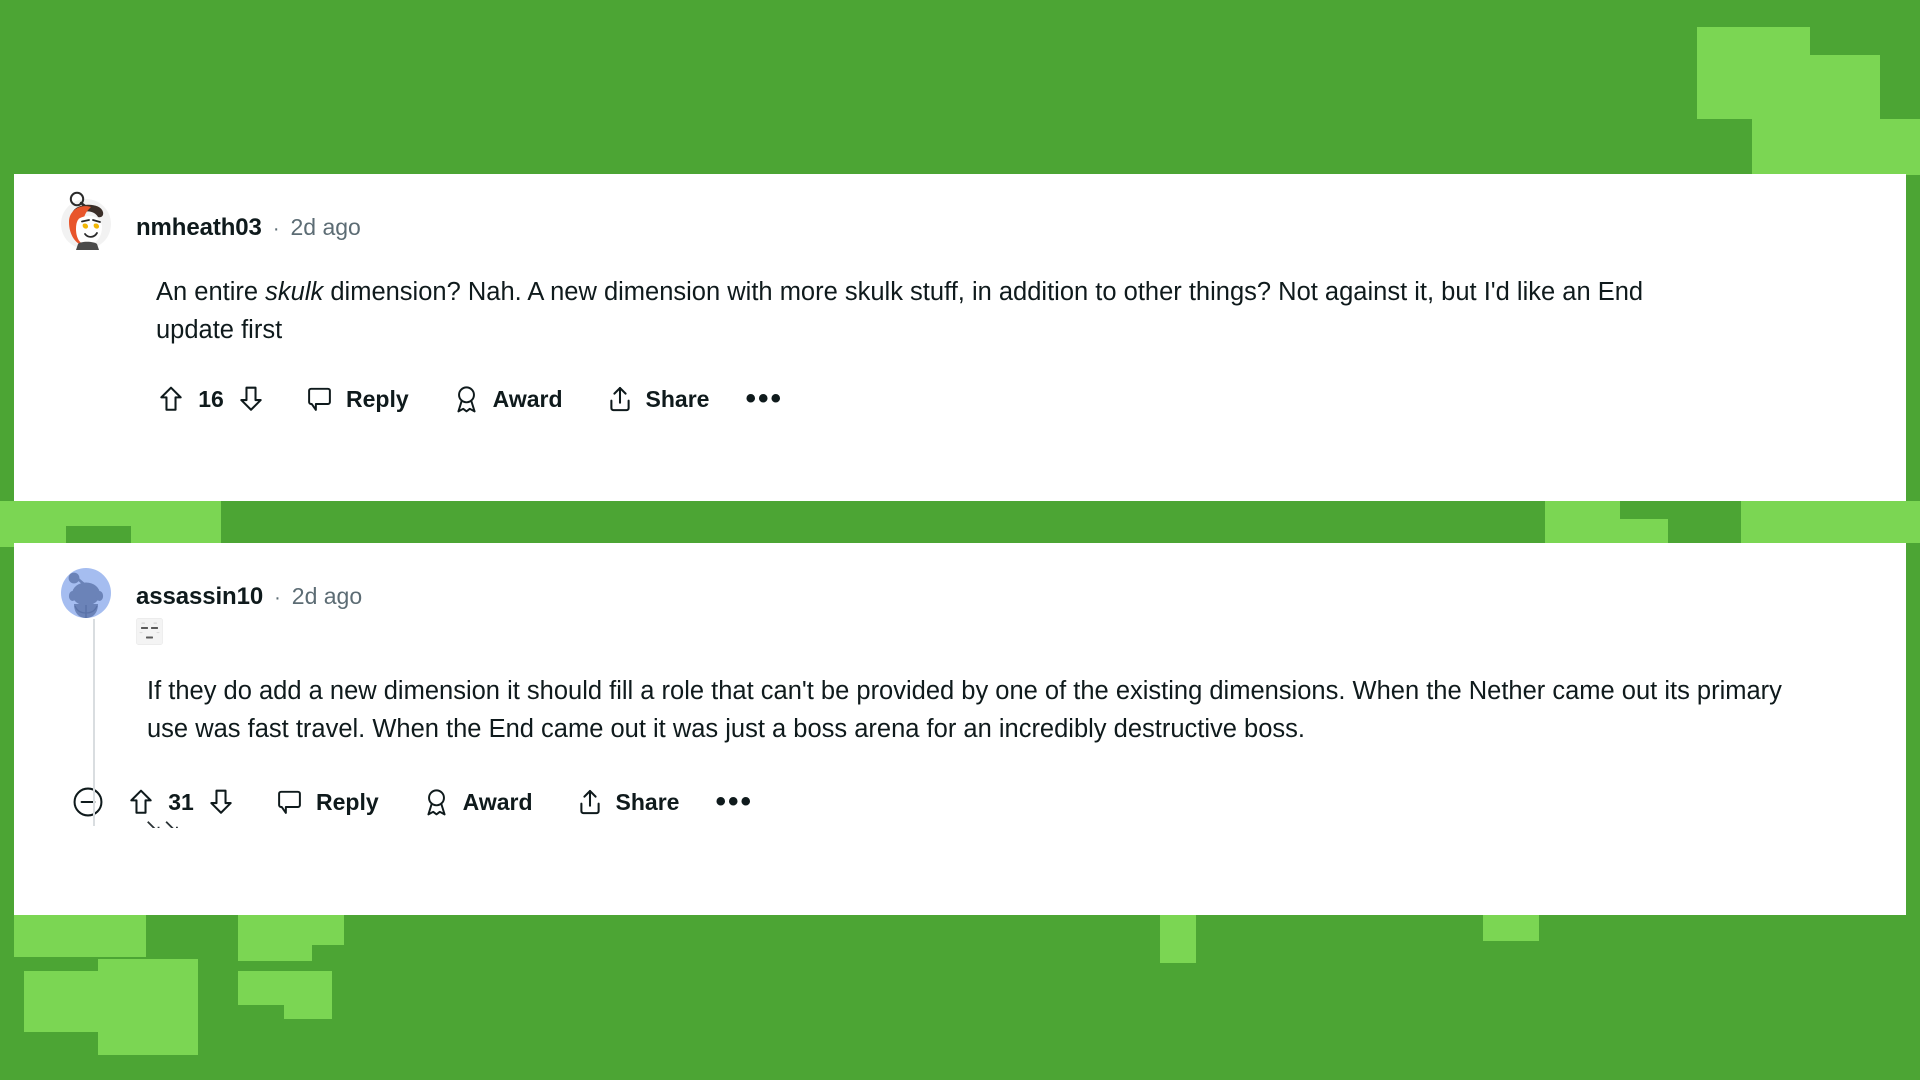 The image size is (1920, 1080). I want to click on comment-text-italic-skulk: skulk, so click(294, 292).